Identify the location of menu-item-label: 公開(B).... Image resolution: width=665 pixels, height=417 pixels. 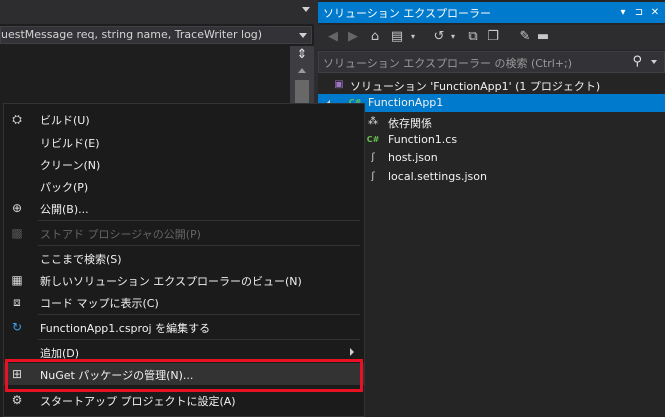
(64, 209).